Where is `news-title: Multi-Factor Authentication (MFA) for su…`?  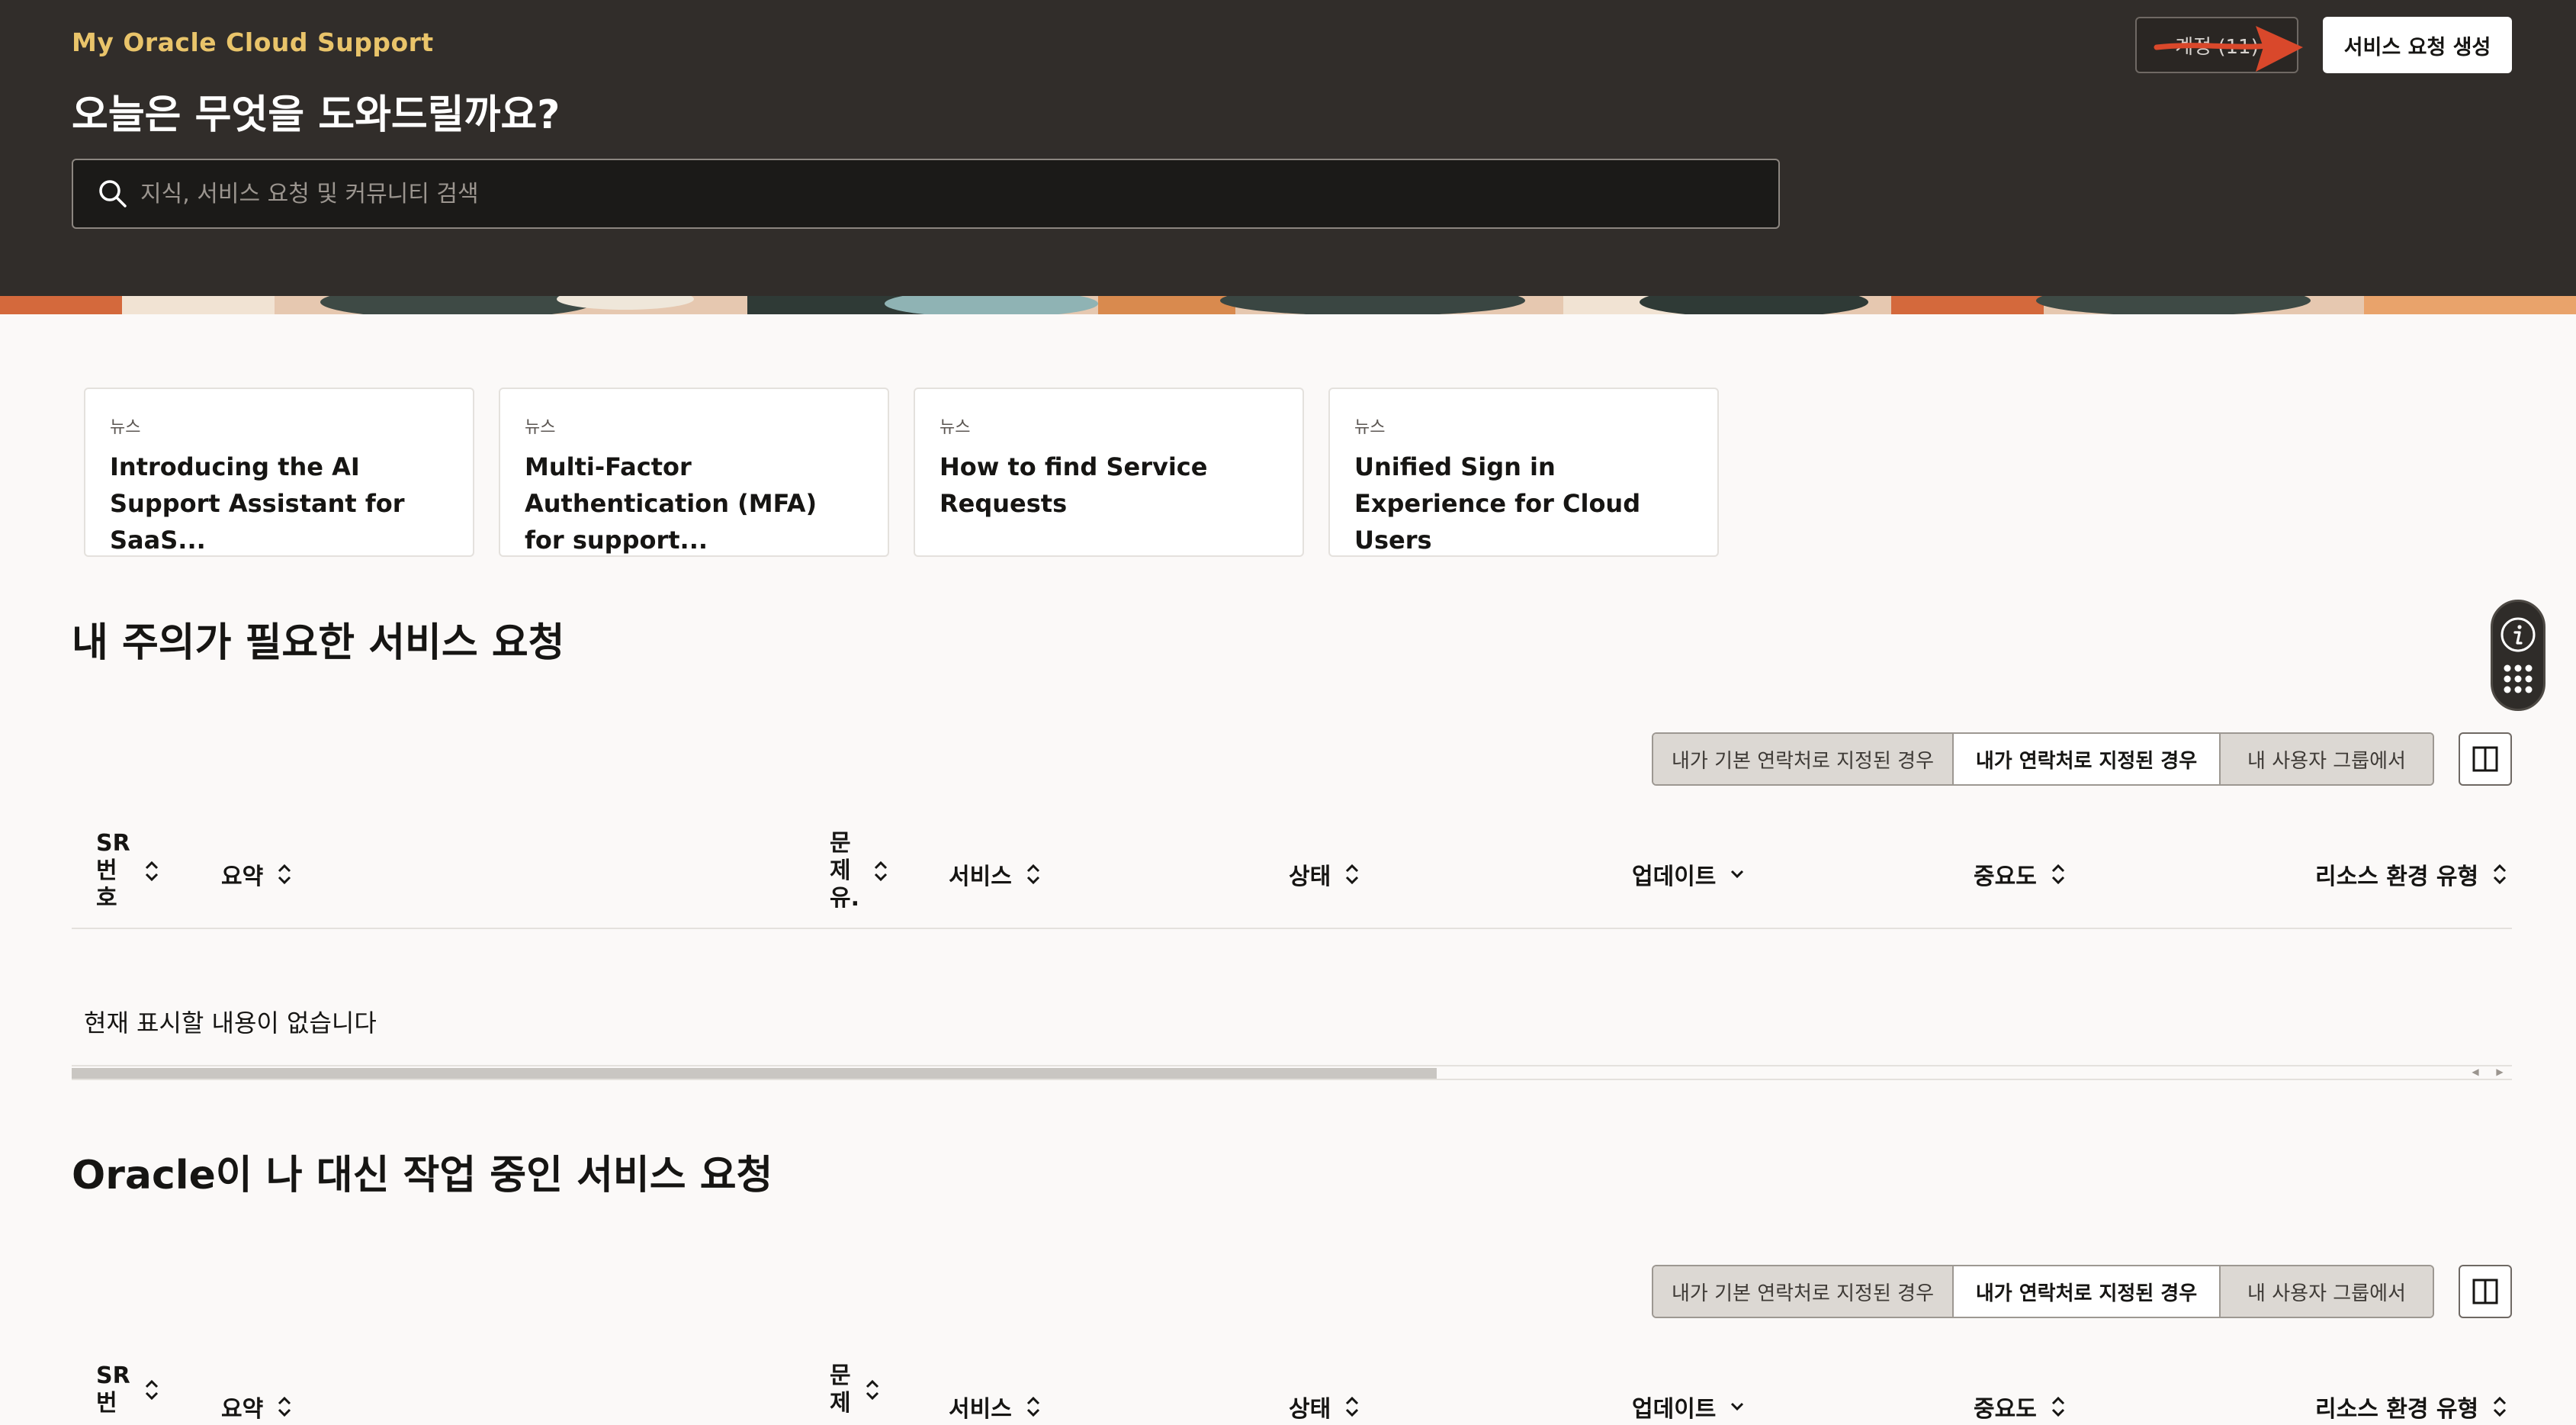 news-title: Multi-Factor Authentication (MFA) for su… is located at coordinates (671, 503).